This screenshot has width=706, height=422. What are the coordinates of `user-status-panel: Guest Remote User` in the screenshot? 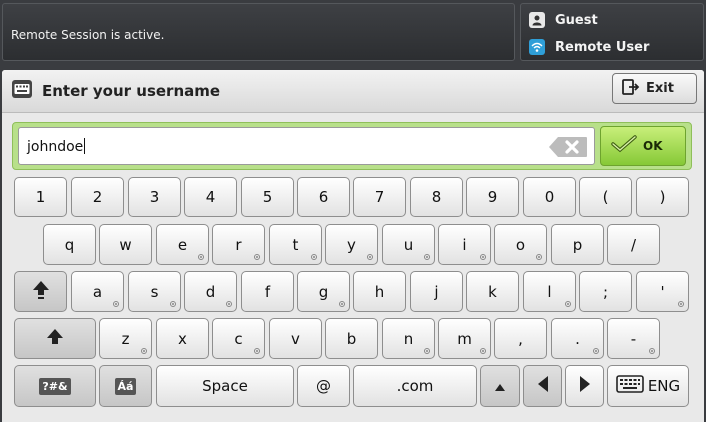 It's located at (612, 32).